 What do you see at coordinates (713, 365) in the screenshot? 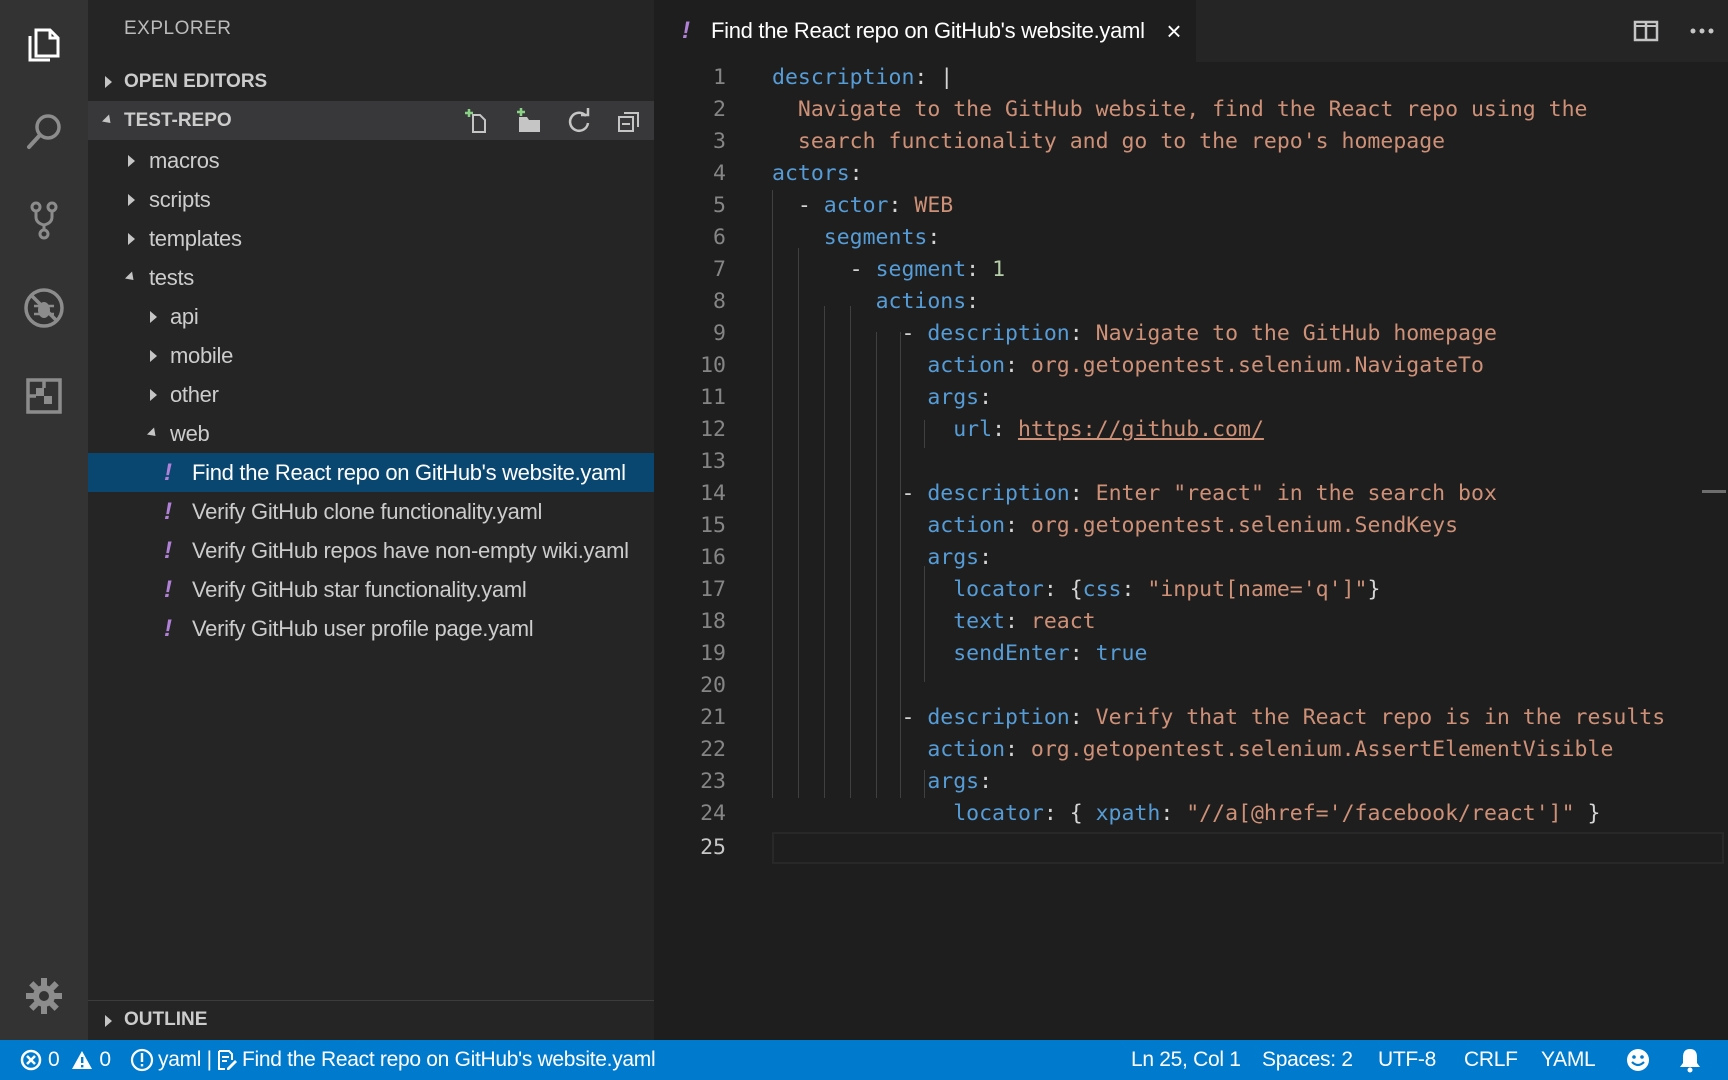
I see `line-number: 10` at bounding box center [713, 365].